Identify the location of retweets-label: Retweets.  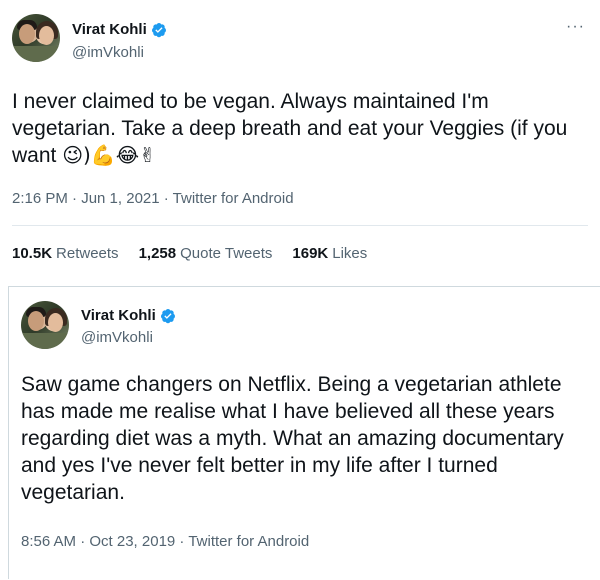
(87, 253).